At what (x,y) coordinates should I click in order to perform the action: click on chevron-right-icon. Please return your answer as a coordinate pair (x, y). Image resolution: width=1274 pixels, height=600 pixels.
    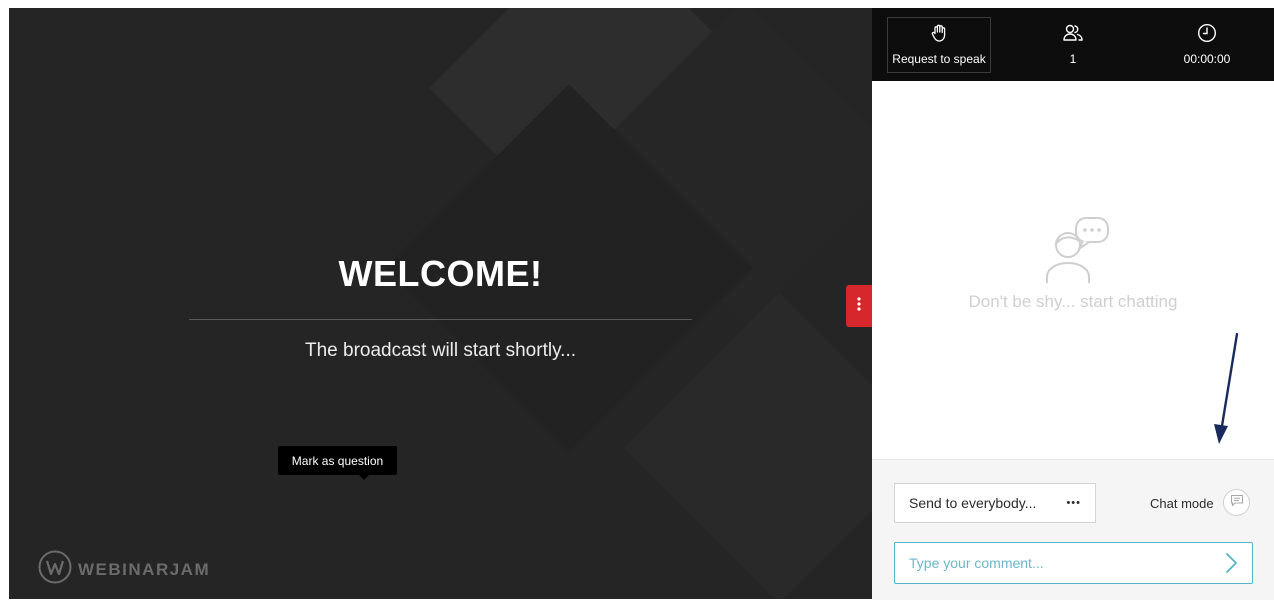
    Looking at the image, I should click on (1231, 563).